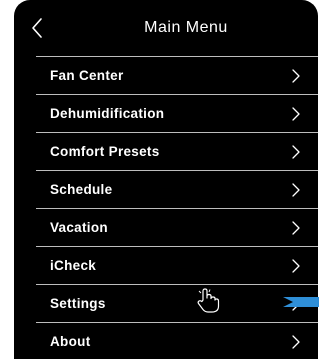  I want to click on menu-item-comfort-presets: Comfort Presets, so click(177, 151).